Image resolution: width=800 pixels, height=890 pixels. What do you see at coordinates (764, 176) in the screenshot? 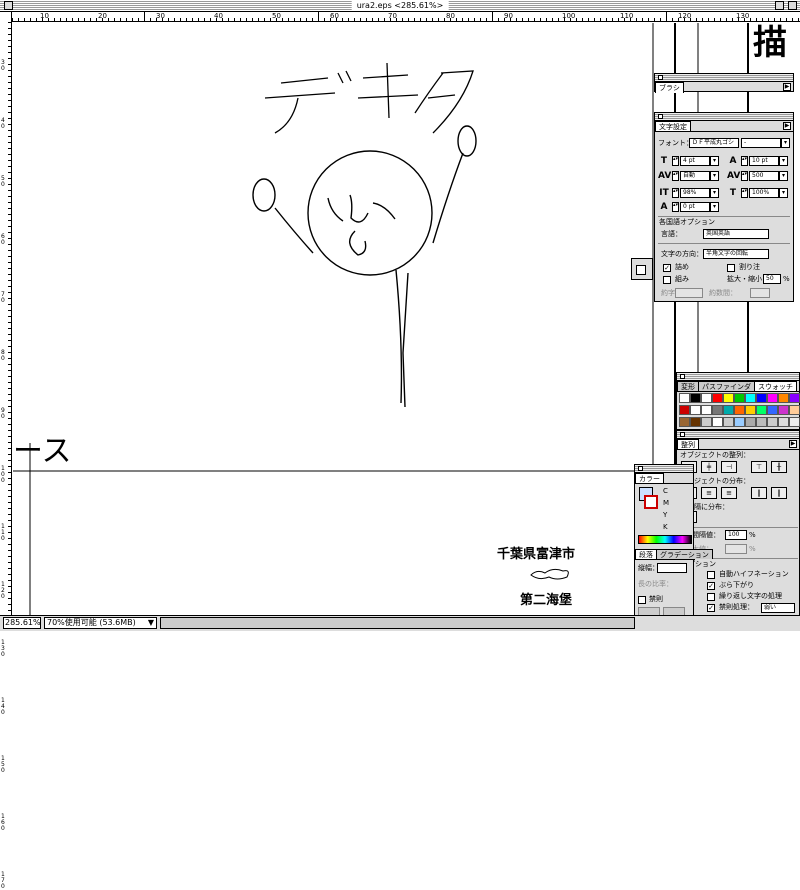
I see `tracking-field: 500` at bounding box center [764, 176].